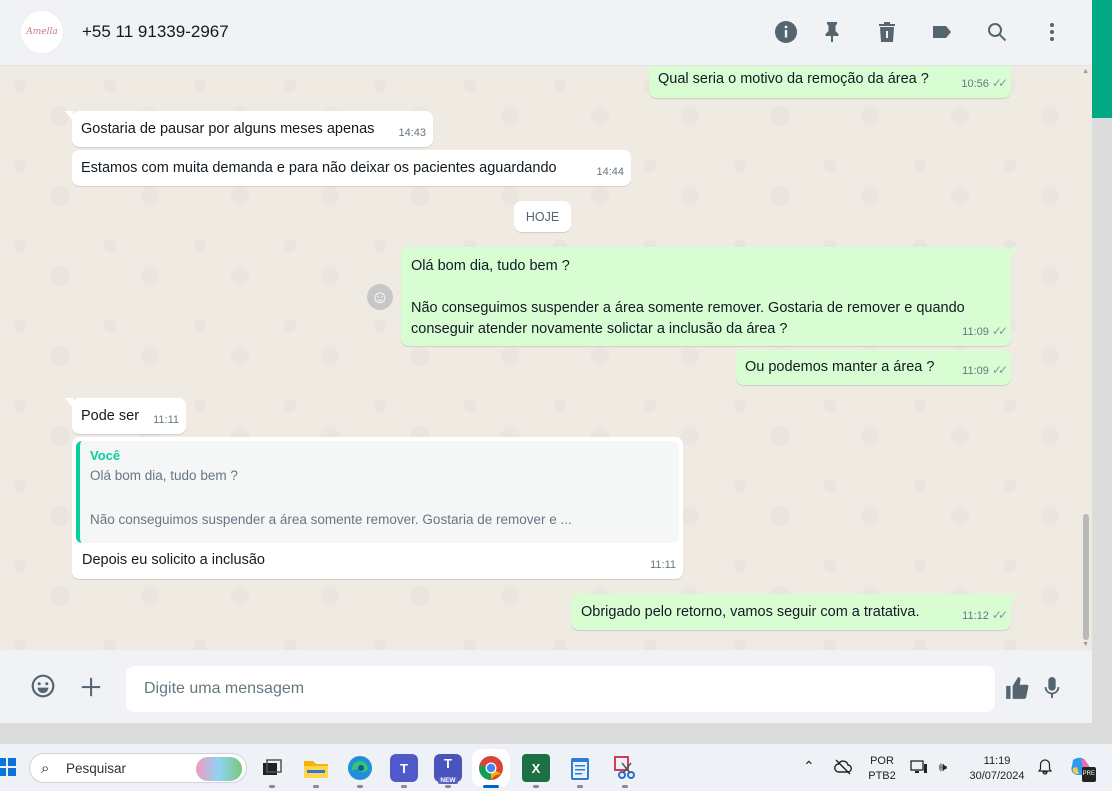 The width and height of the screenshot is (1112, 791). Describe the element at coordinates (448, 769) in the screenshot. I see `teams-new-icon: T NEW` at that location.